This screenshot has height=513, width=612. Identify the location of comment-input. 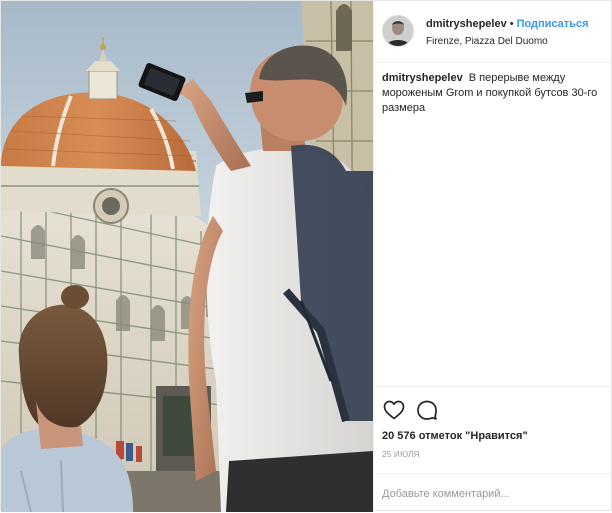
(492, 494).